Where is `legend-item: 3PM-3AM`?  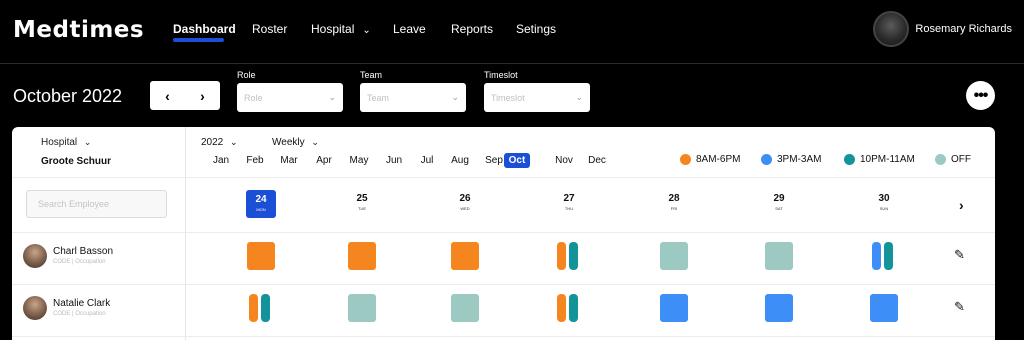 legend-item: 3PM-3AM is located at coordinates (791, 159).